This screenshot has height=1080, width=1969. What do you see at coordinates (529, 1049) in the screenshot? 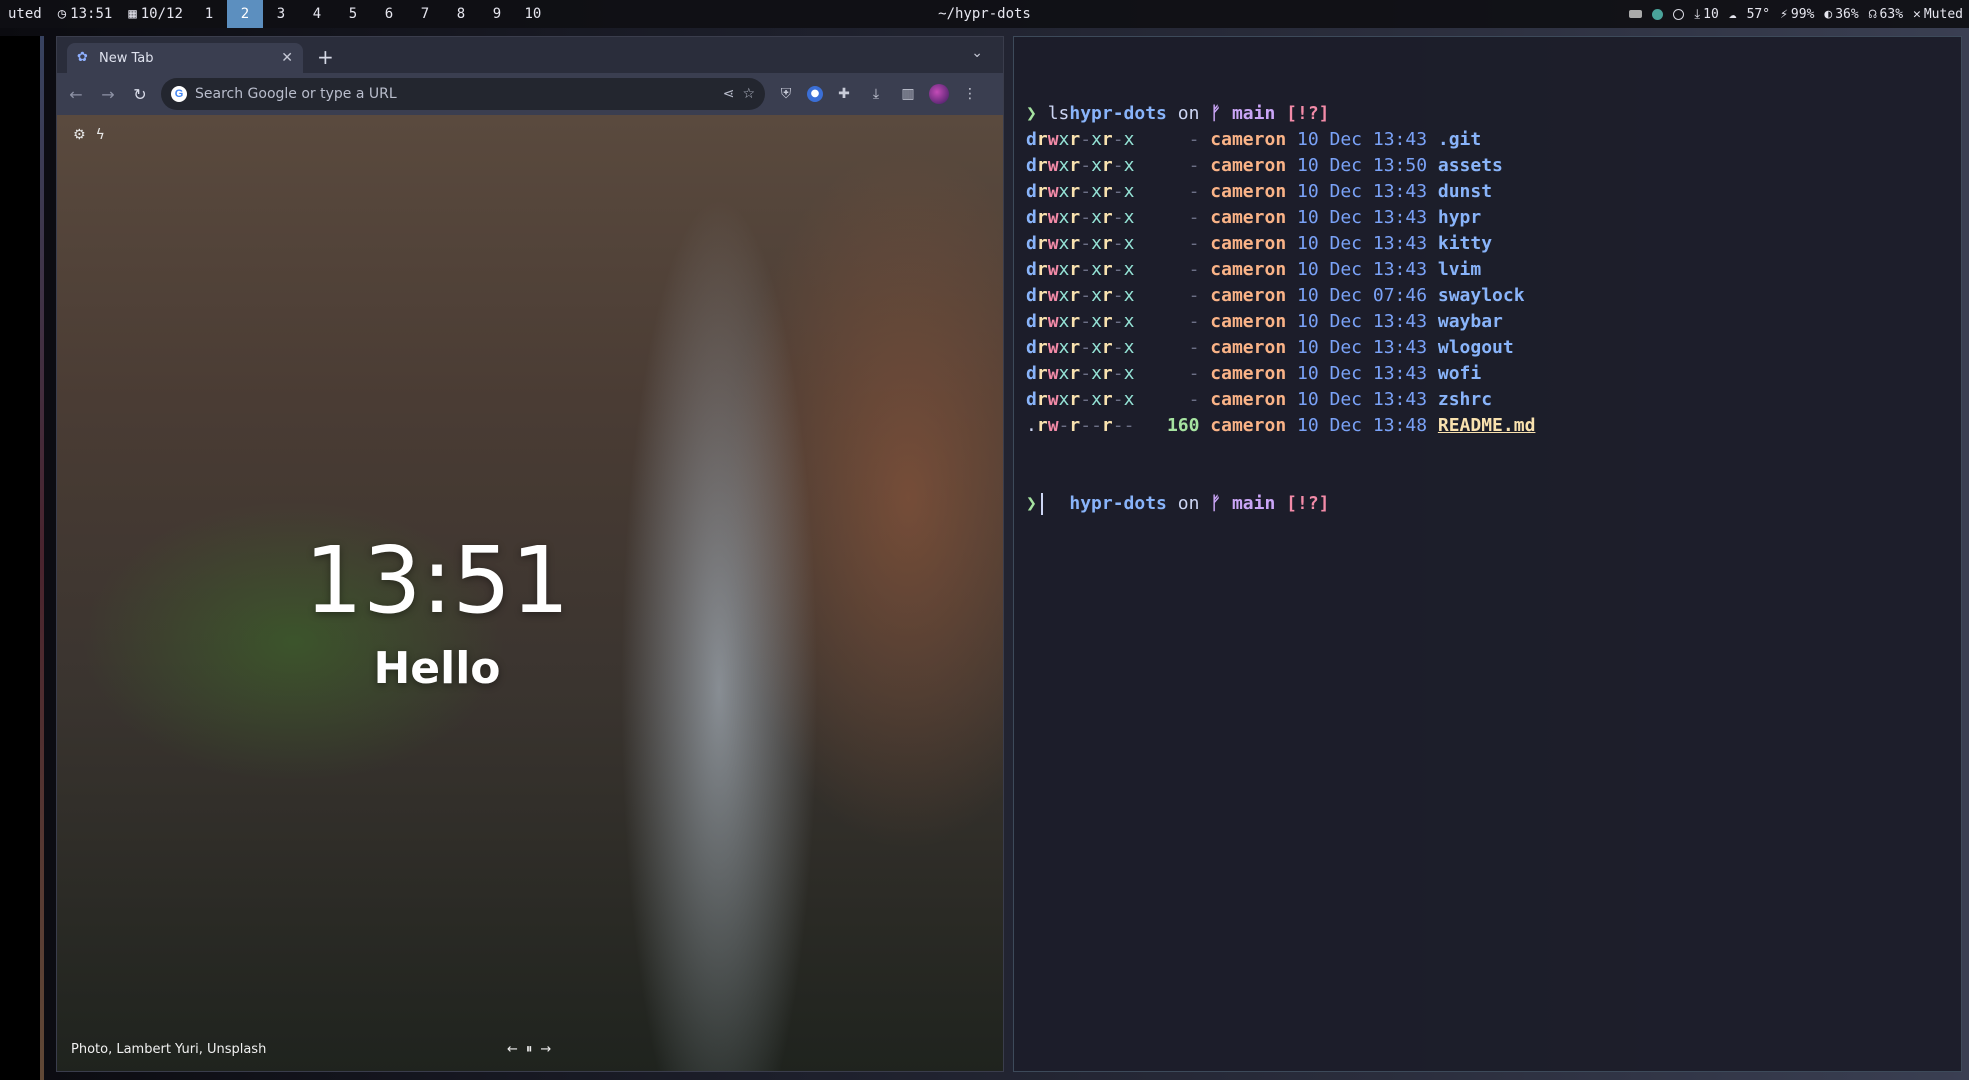
I see `pause-photo-icon: ⏸` at bounding box center [529, 1049].